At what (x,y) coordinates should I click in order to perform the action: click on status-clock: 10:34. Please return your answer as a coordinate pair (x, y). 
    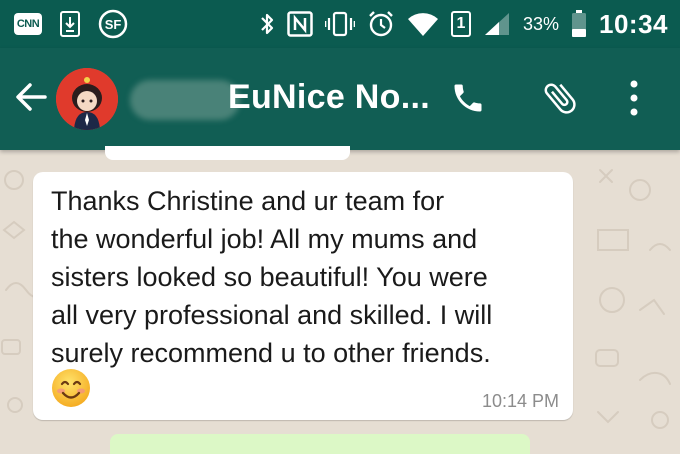
    Looking at the image, I should click on (633, 23).